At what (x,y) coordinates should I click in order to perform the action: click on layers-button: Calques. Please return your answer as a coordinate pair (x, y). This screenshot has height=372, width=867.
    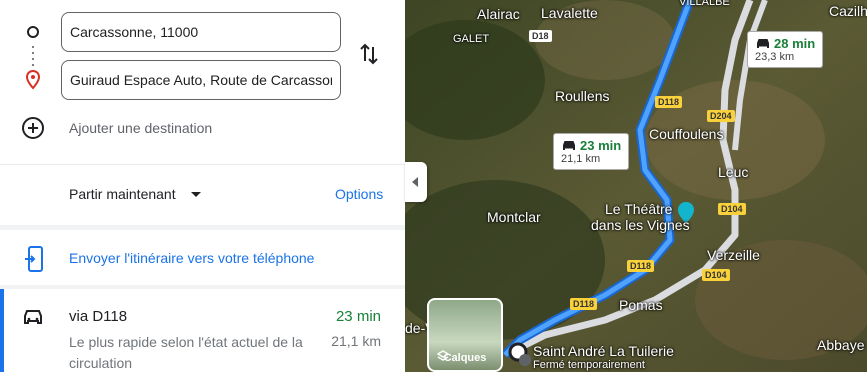
    Looking at the image, I should click on (465, 335).